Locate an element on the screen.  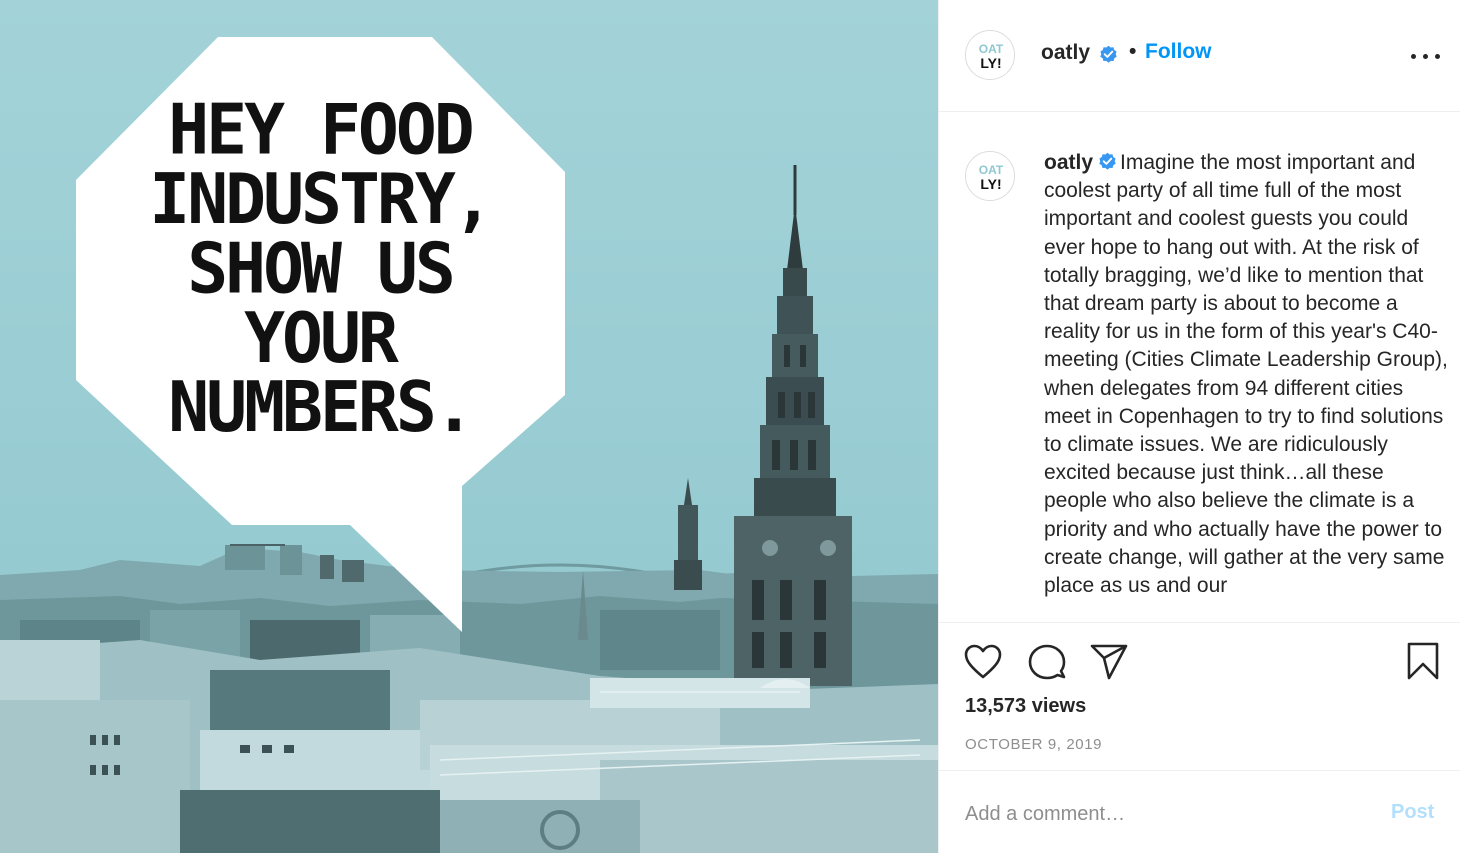
bubble-line: YOUR is located at coordinates (321, 339).